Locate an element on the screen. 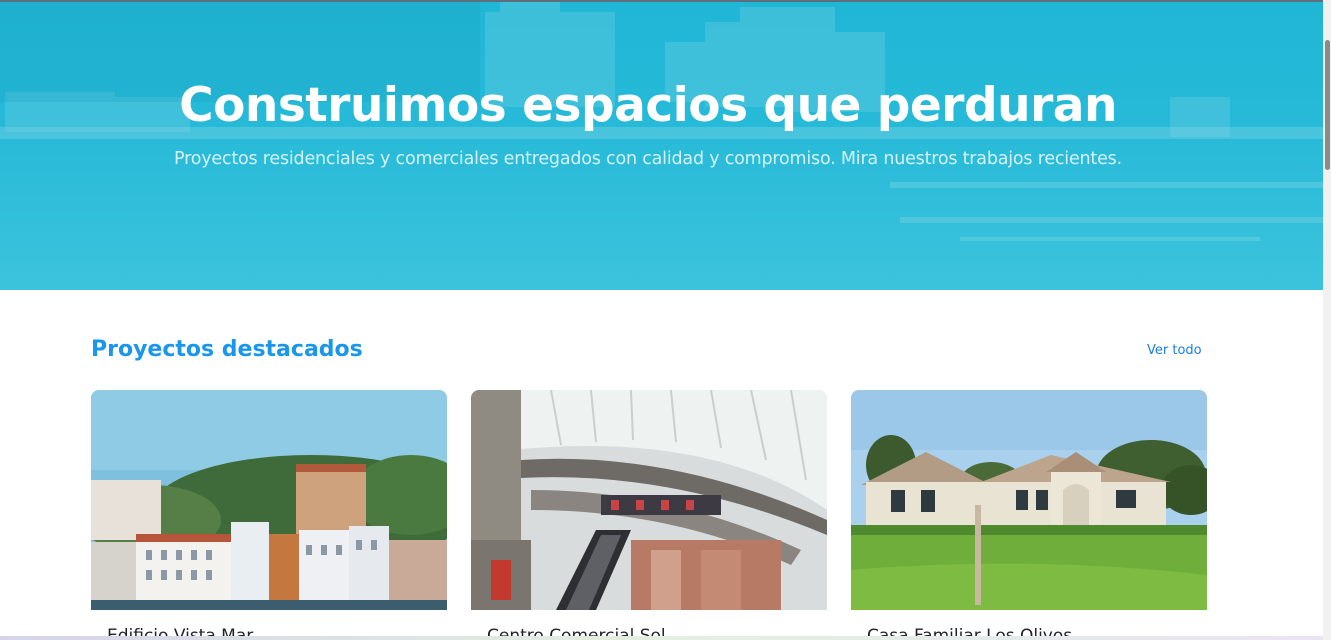 This screenshot has width=1331, height=640. scrollbar-thumb is located at coordinates (1327, 105).